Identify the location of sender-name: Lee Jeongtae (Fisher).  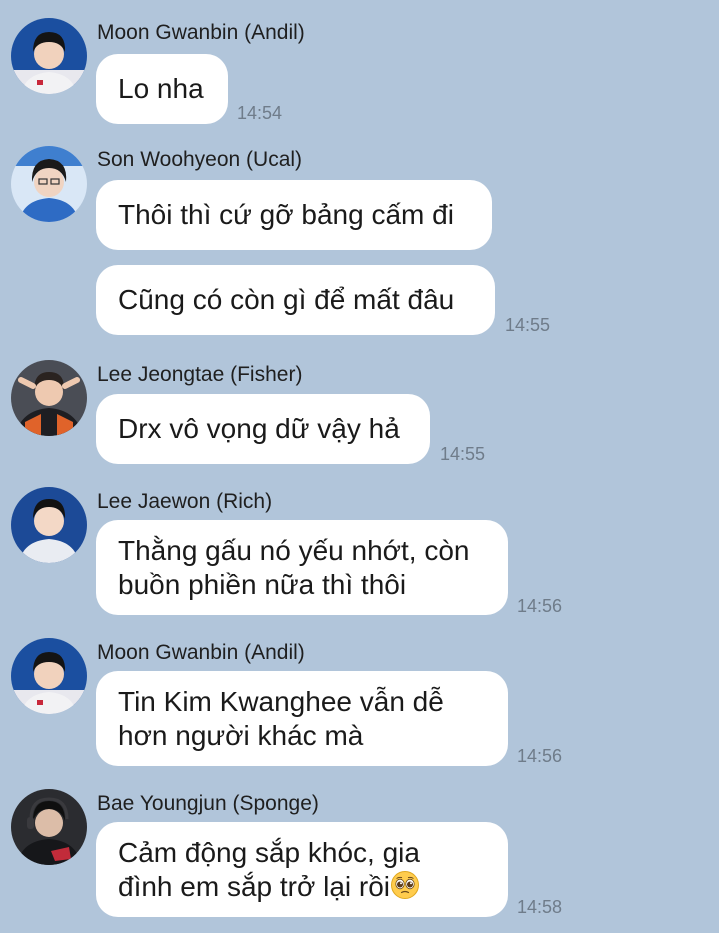
(200, 374).